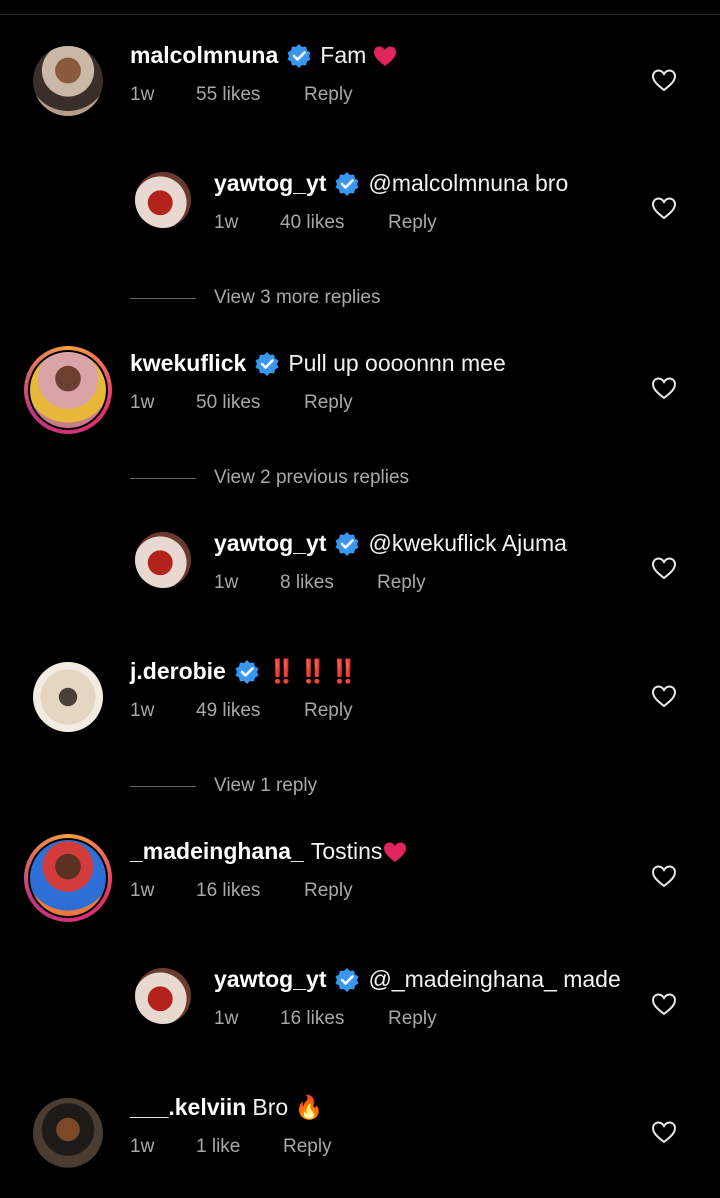 This screenshot has width=720, height=1198. I want to click on comment-item: ___.kelviin Bro 🔥 1w 1 like Reply, so click(360, 1143).